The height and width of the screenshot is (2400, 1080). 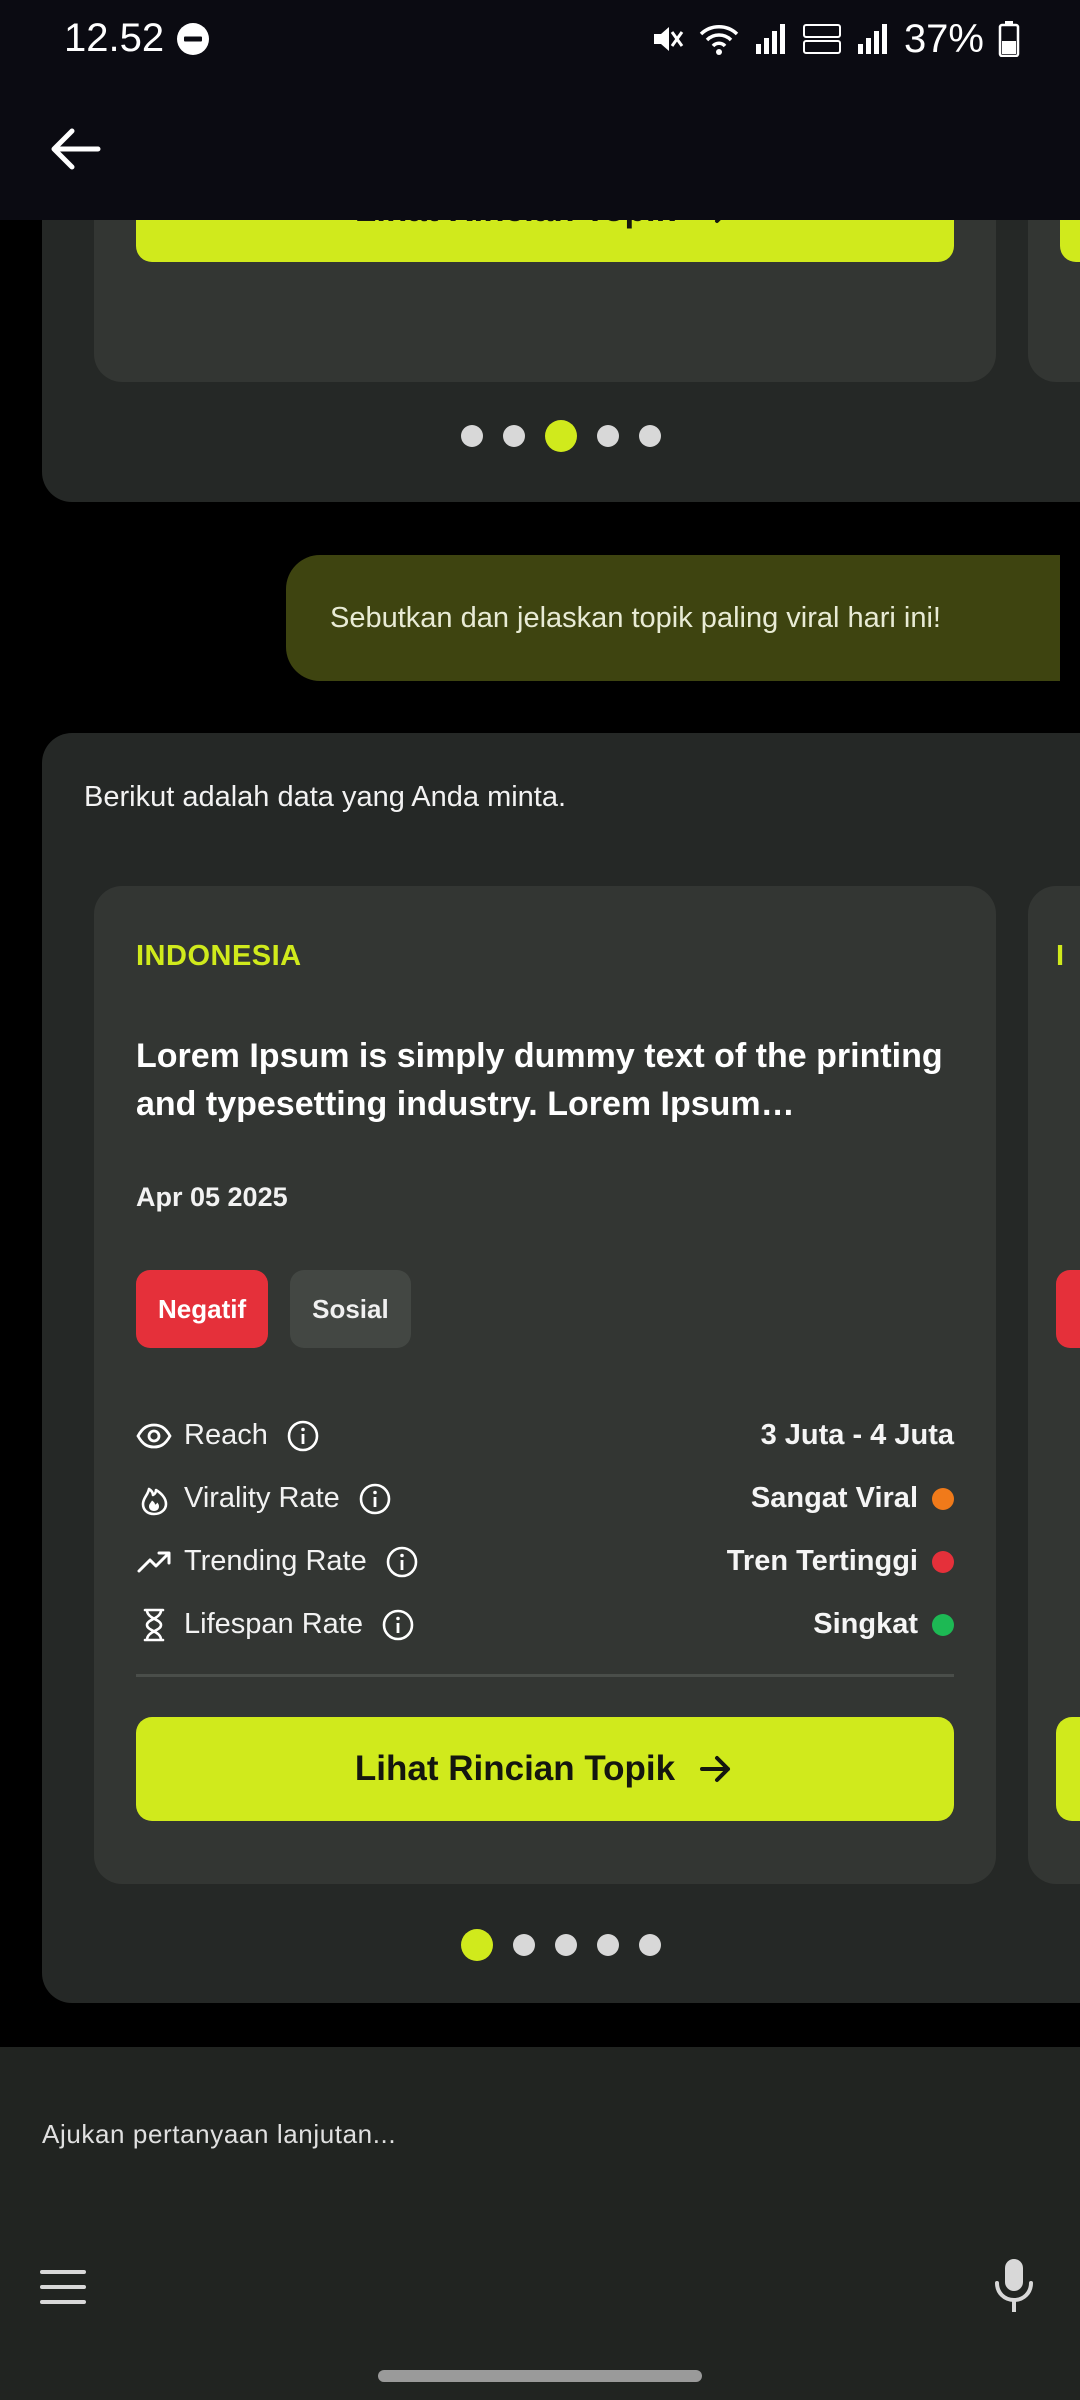 I want to click on response-intro: Berikut adalah data yang Anda minta., so click(x=325, y=797).